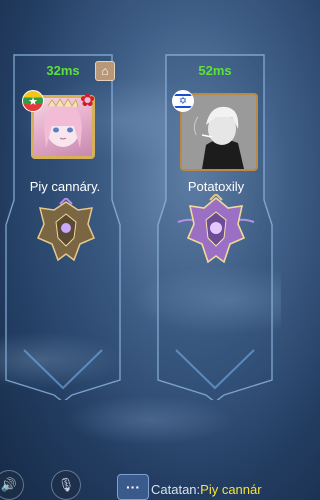 The image size is (320, 500). I want to click on bottom-bar: 🔊 🎙 ··· Catatan:Piy cannár, so click(140, 485).